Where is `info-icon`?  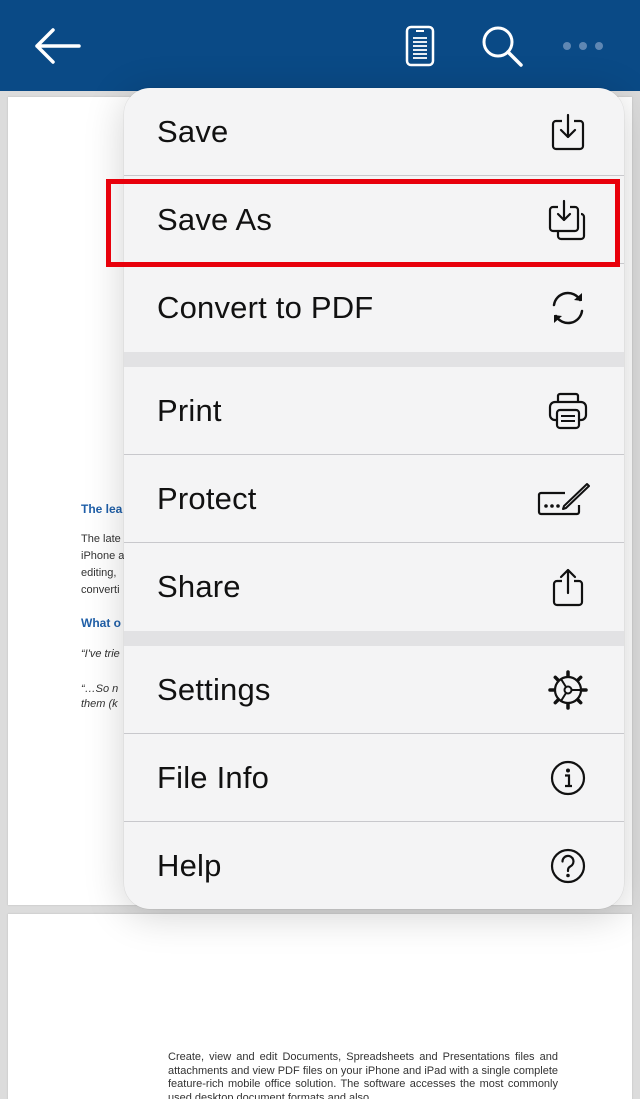 info-icon is located at coordinates (568, 778).